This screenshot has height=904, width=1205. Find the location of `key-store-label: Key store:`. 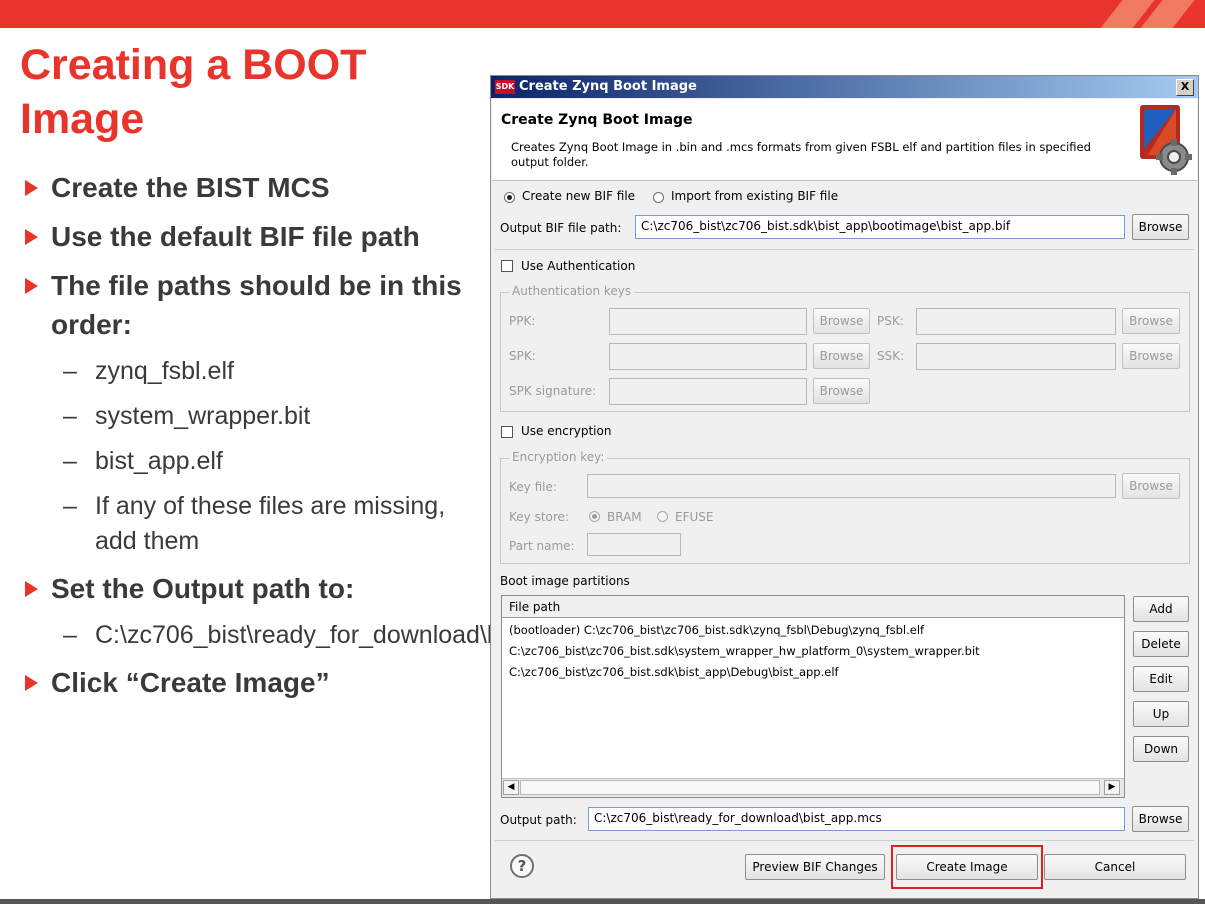

key-store-label: Key store: is located at coordinates (539, 517).